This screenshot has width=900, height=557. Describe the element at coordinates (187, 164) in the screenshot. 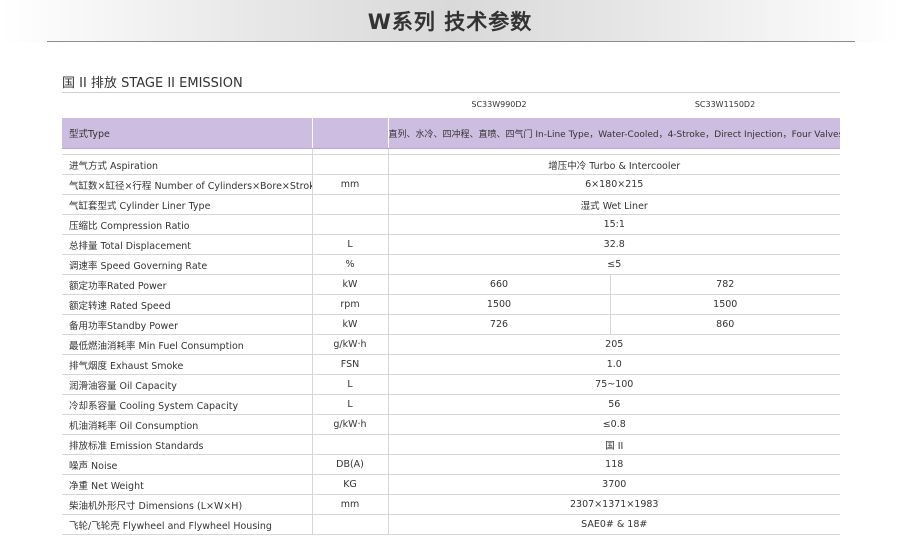

I see `param-name: 进气方式 Aspiration` at that location.